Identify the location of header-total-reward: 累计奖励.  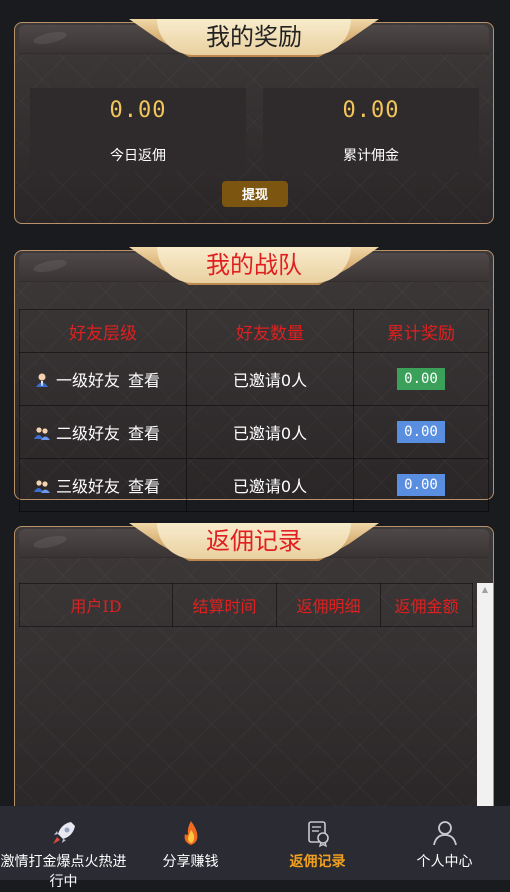
(421, 331).